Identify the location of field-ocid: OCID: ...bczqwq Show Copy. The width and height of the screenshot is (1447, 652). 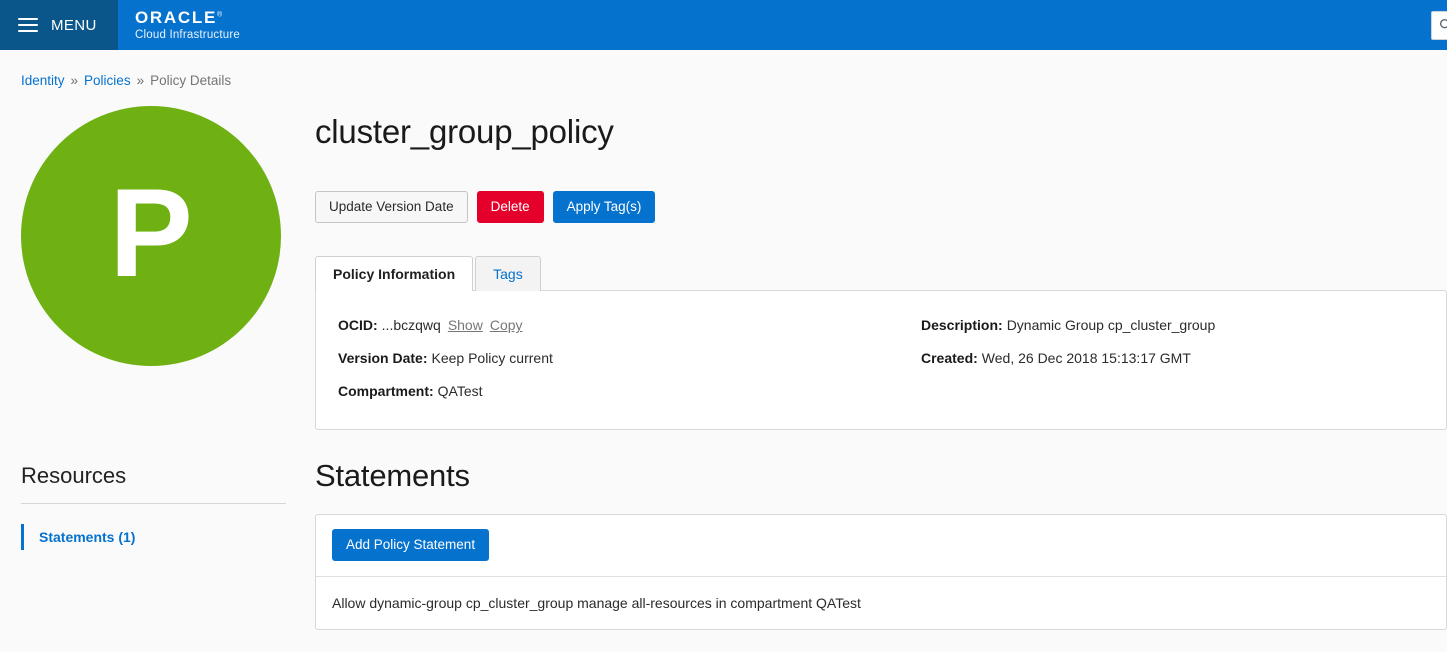
(609, 333).